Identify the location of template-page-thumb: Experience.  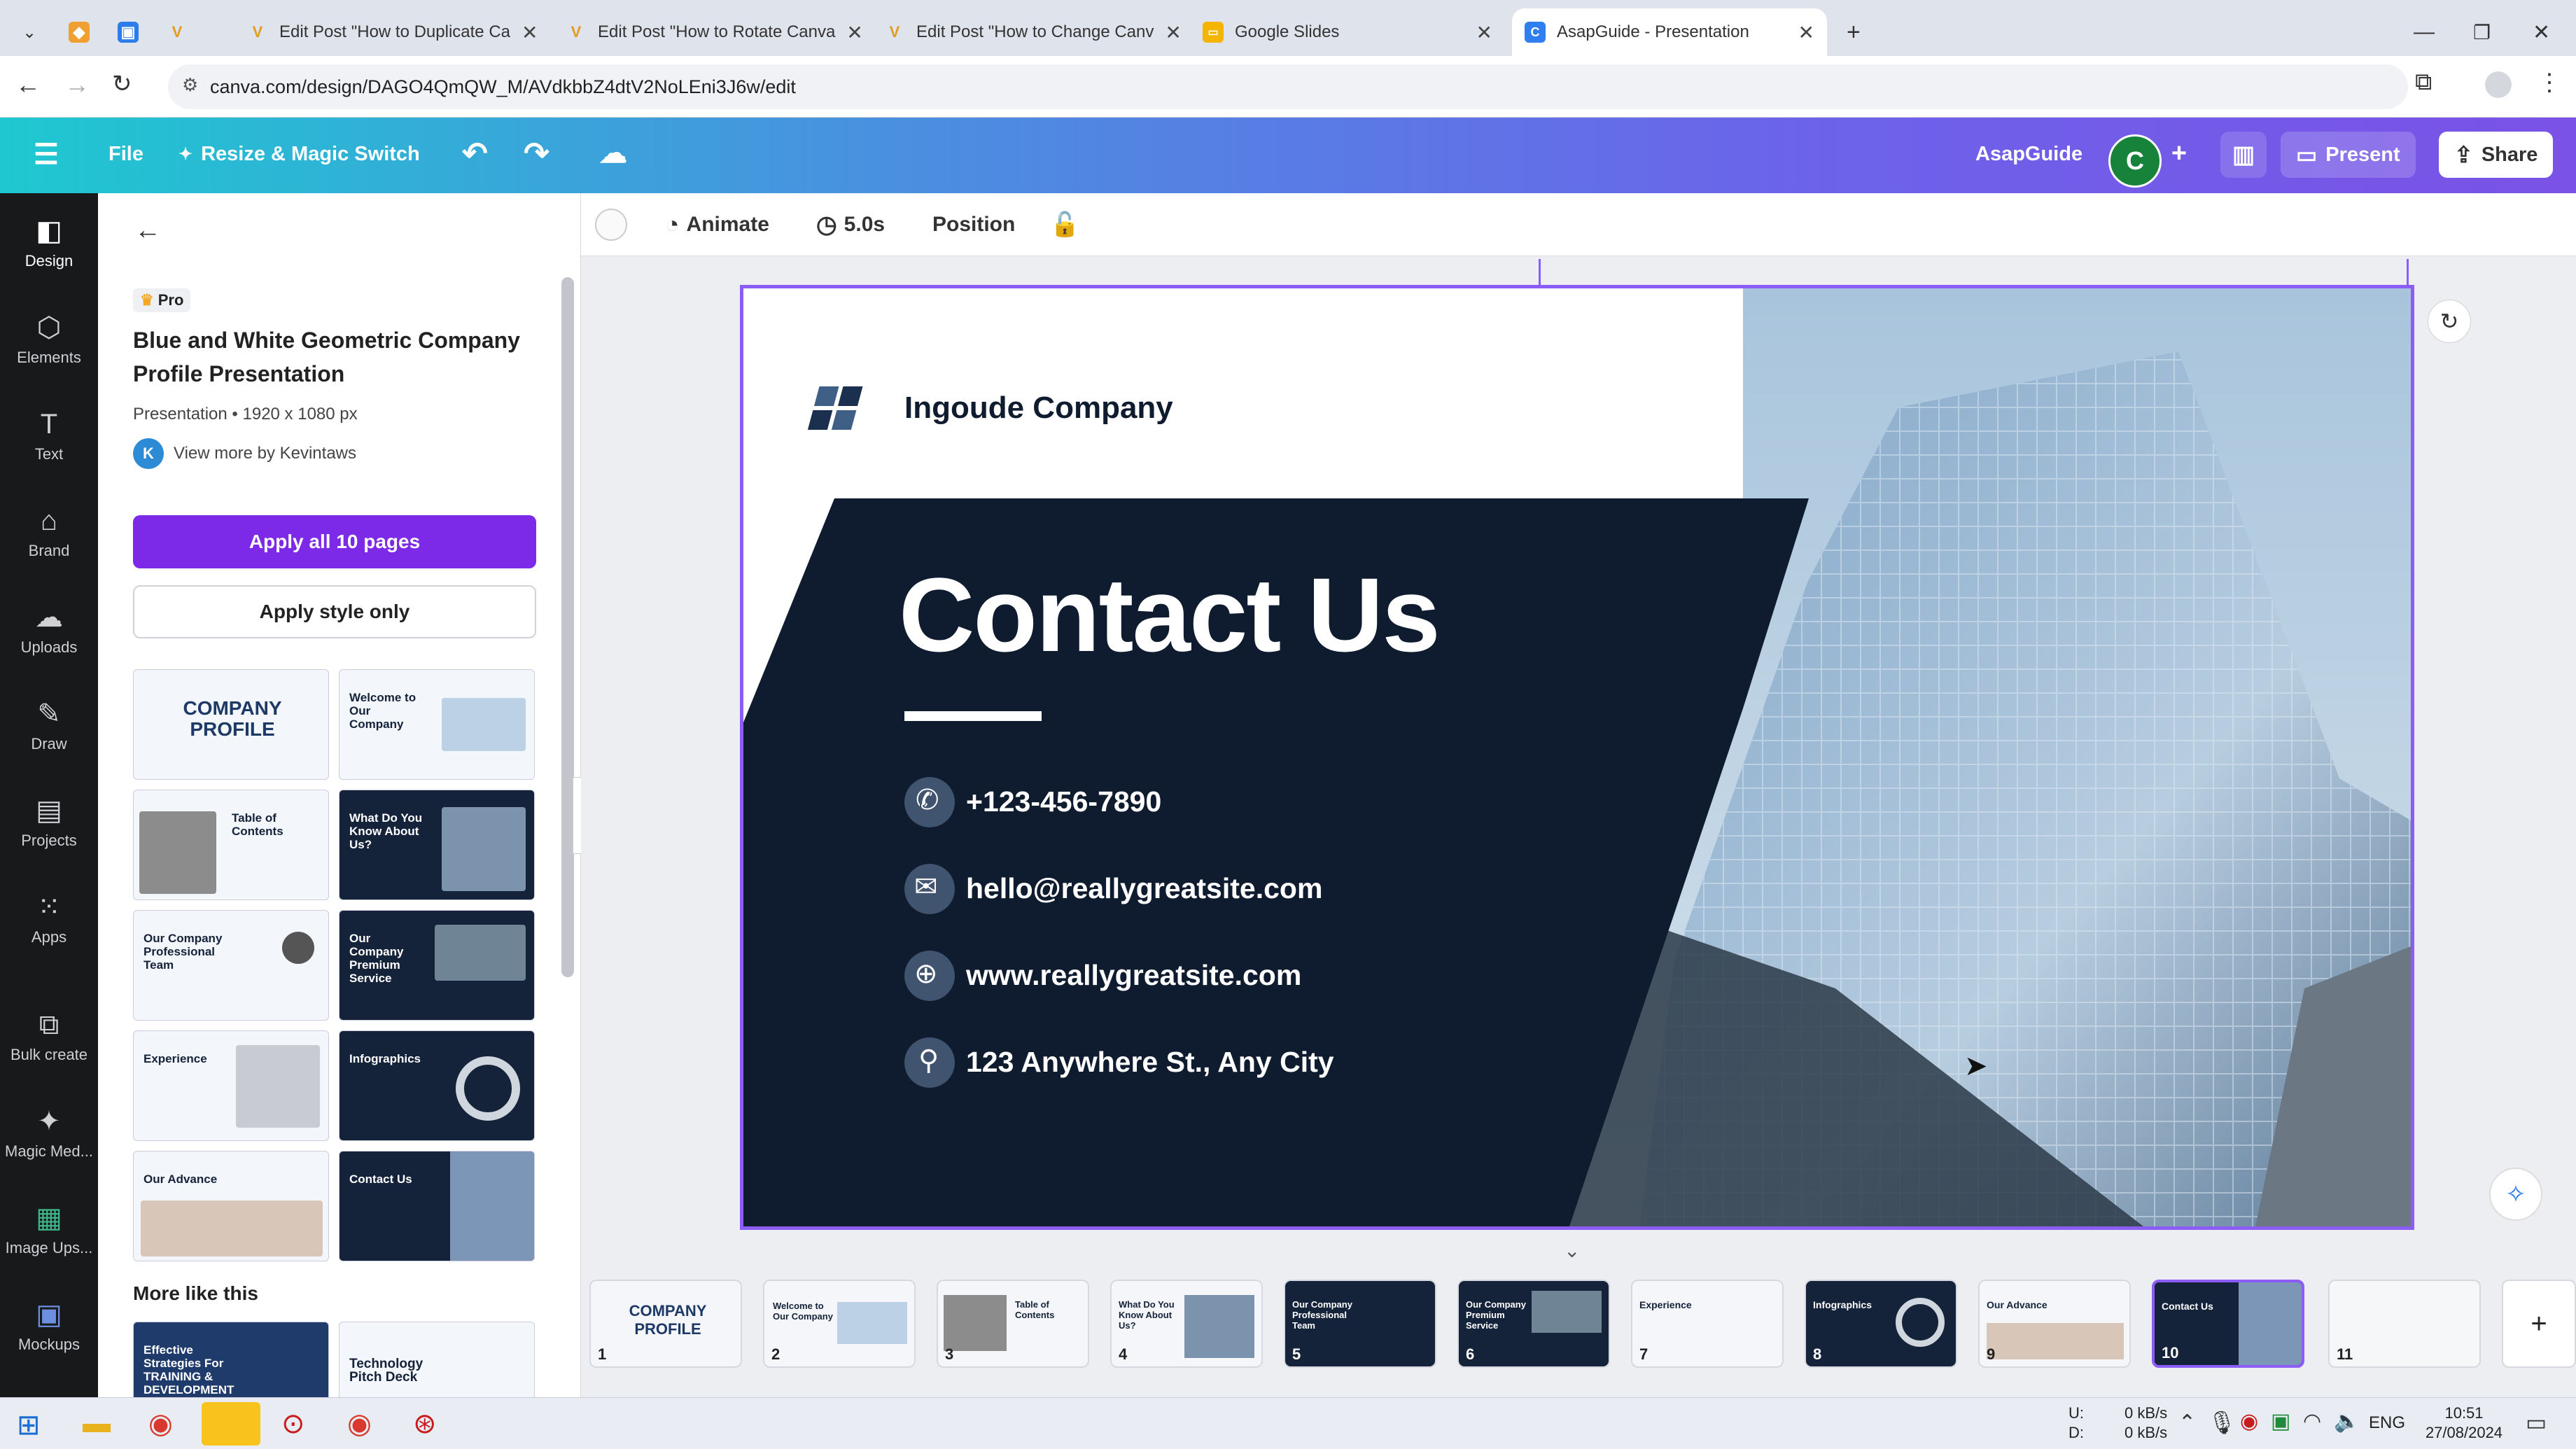
(231, 1085).